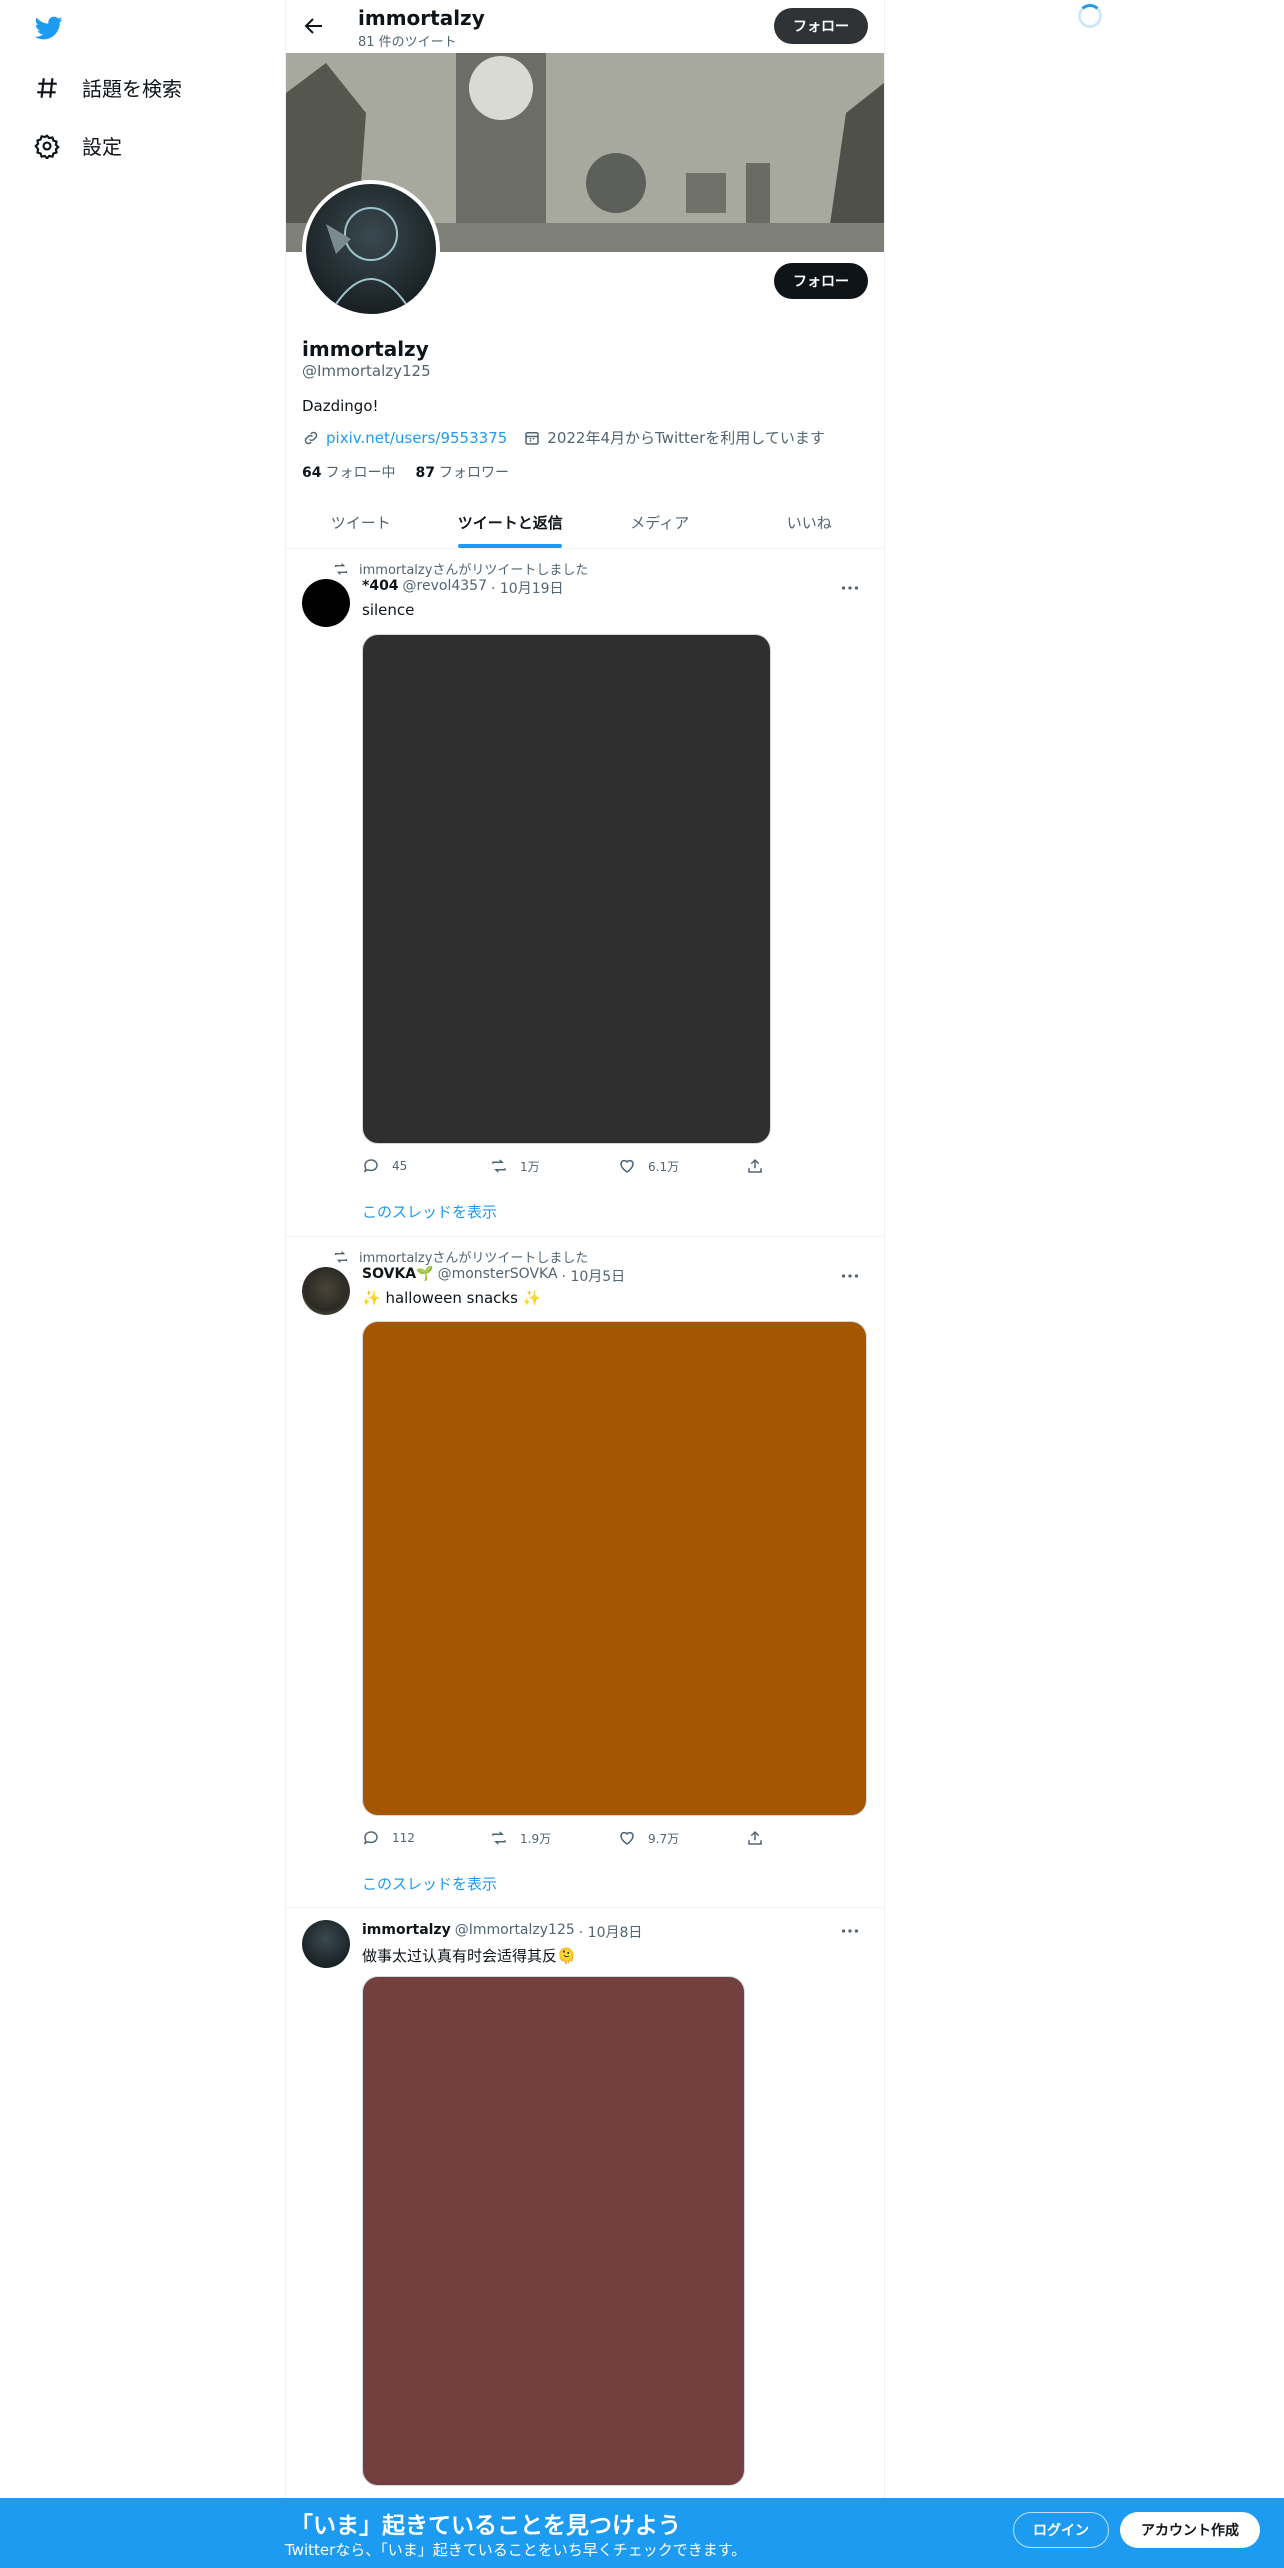 Image resolution: width=1284 pixels, height=2568 pixels. I want to click on back-arrow-icon, so click(314, 26).